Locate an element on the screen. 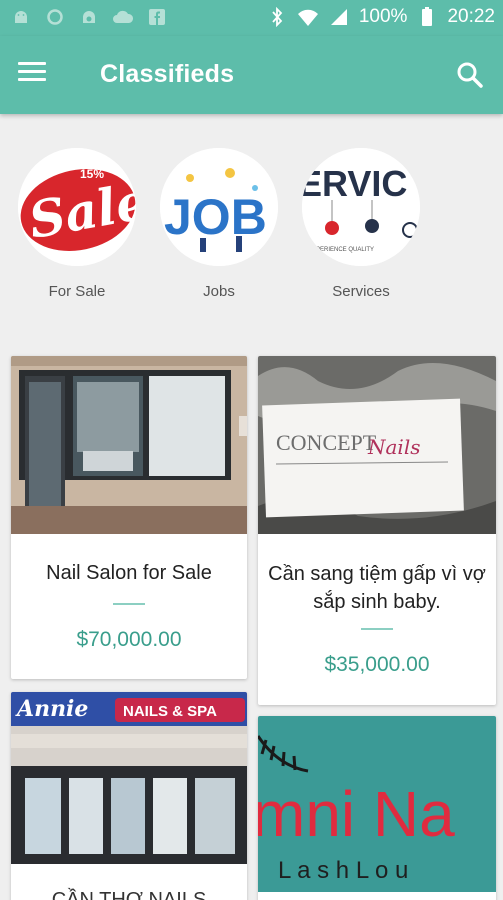 The width and height of the screenshot is (503, 900). svg-text: NAILS & SPA is located at coordinates (170, 711).